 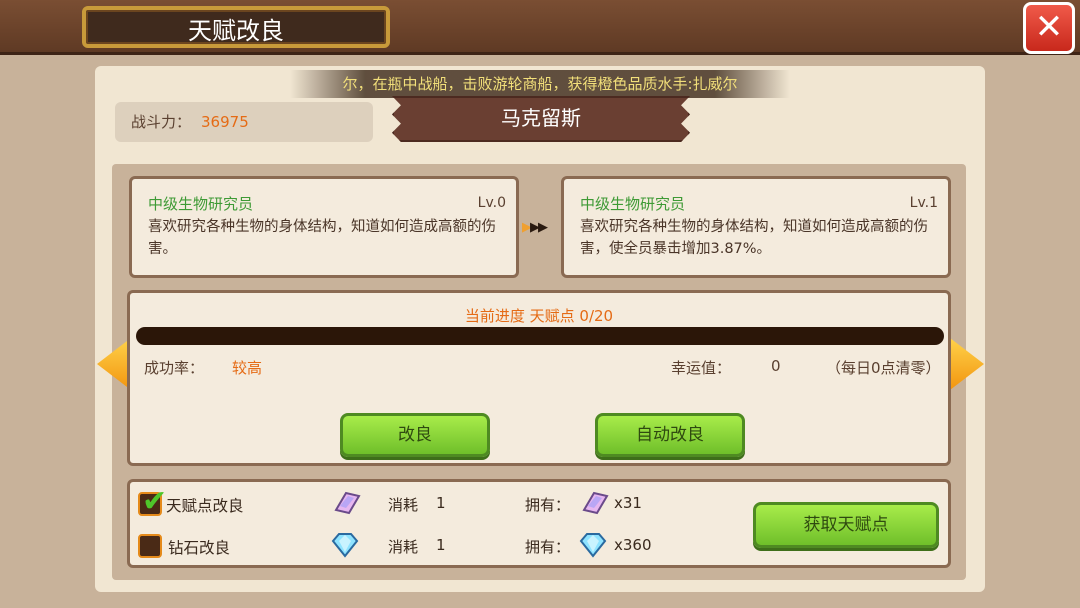 I want to click on current-talent-card: 中级生物研究员 Lv.0 喜欢研究各种生物的身体结构，知道如何造成高额的伤害。, so click(x=324, y=227).